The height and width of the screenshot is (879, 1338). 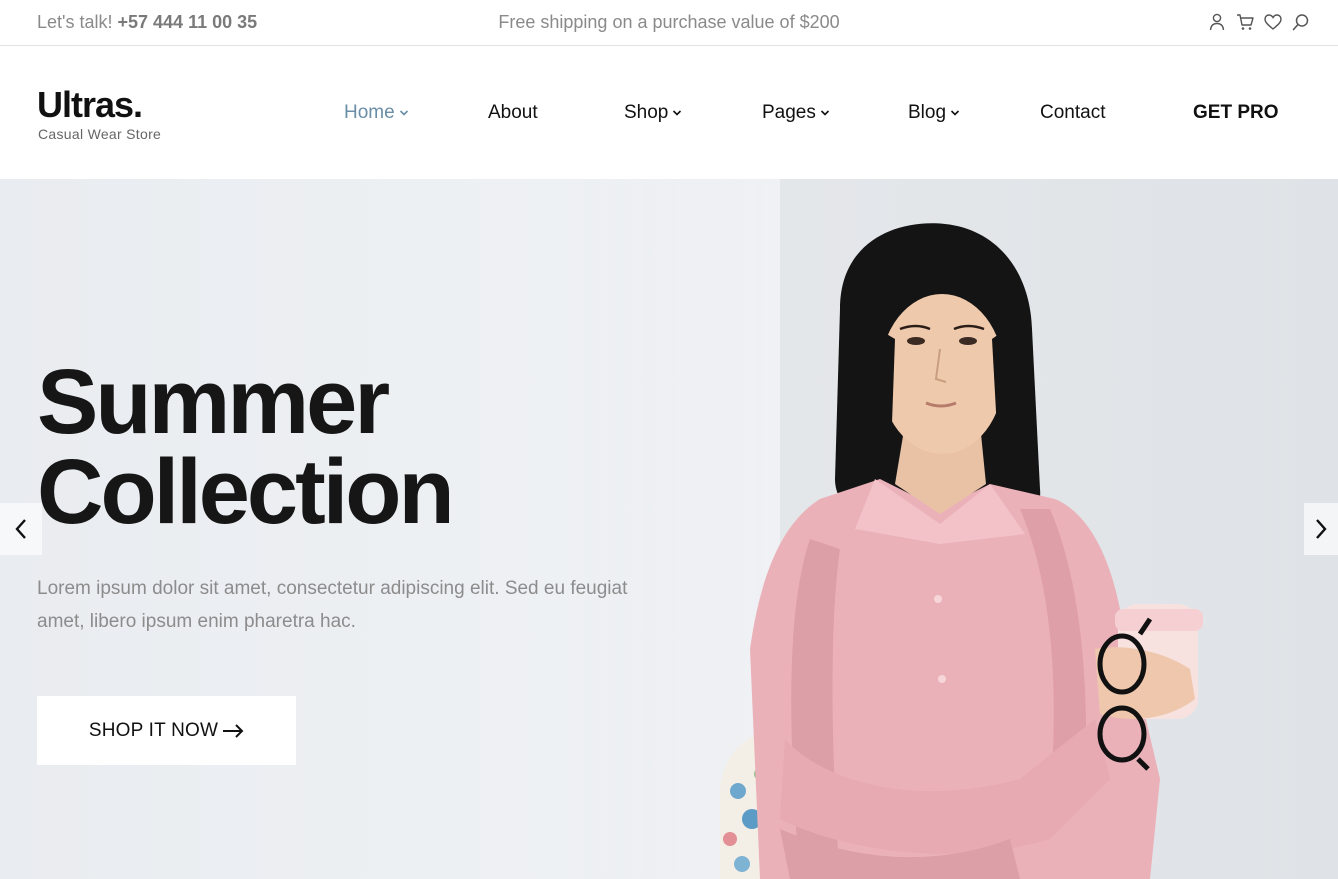 I want to click on contact-info: Let's talk! +57 444 11 00 35, so click(x=147, y=22).